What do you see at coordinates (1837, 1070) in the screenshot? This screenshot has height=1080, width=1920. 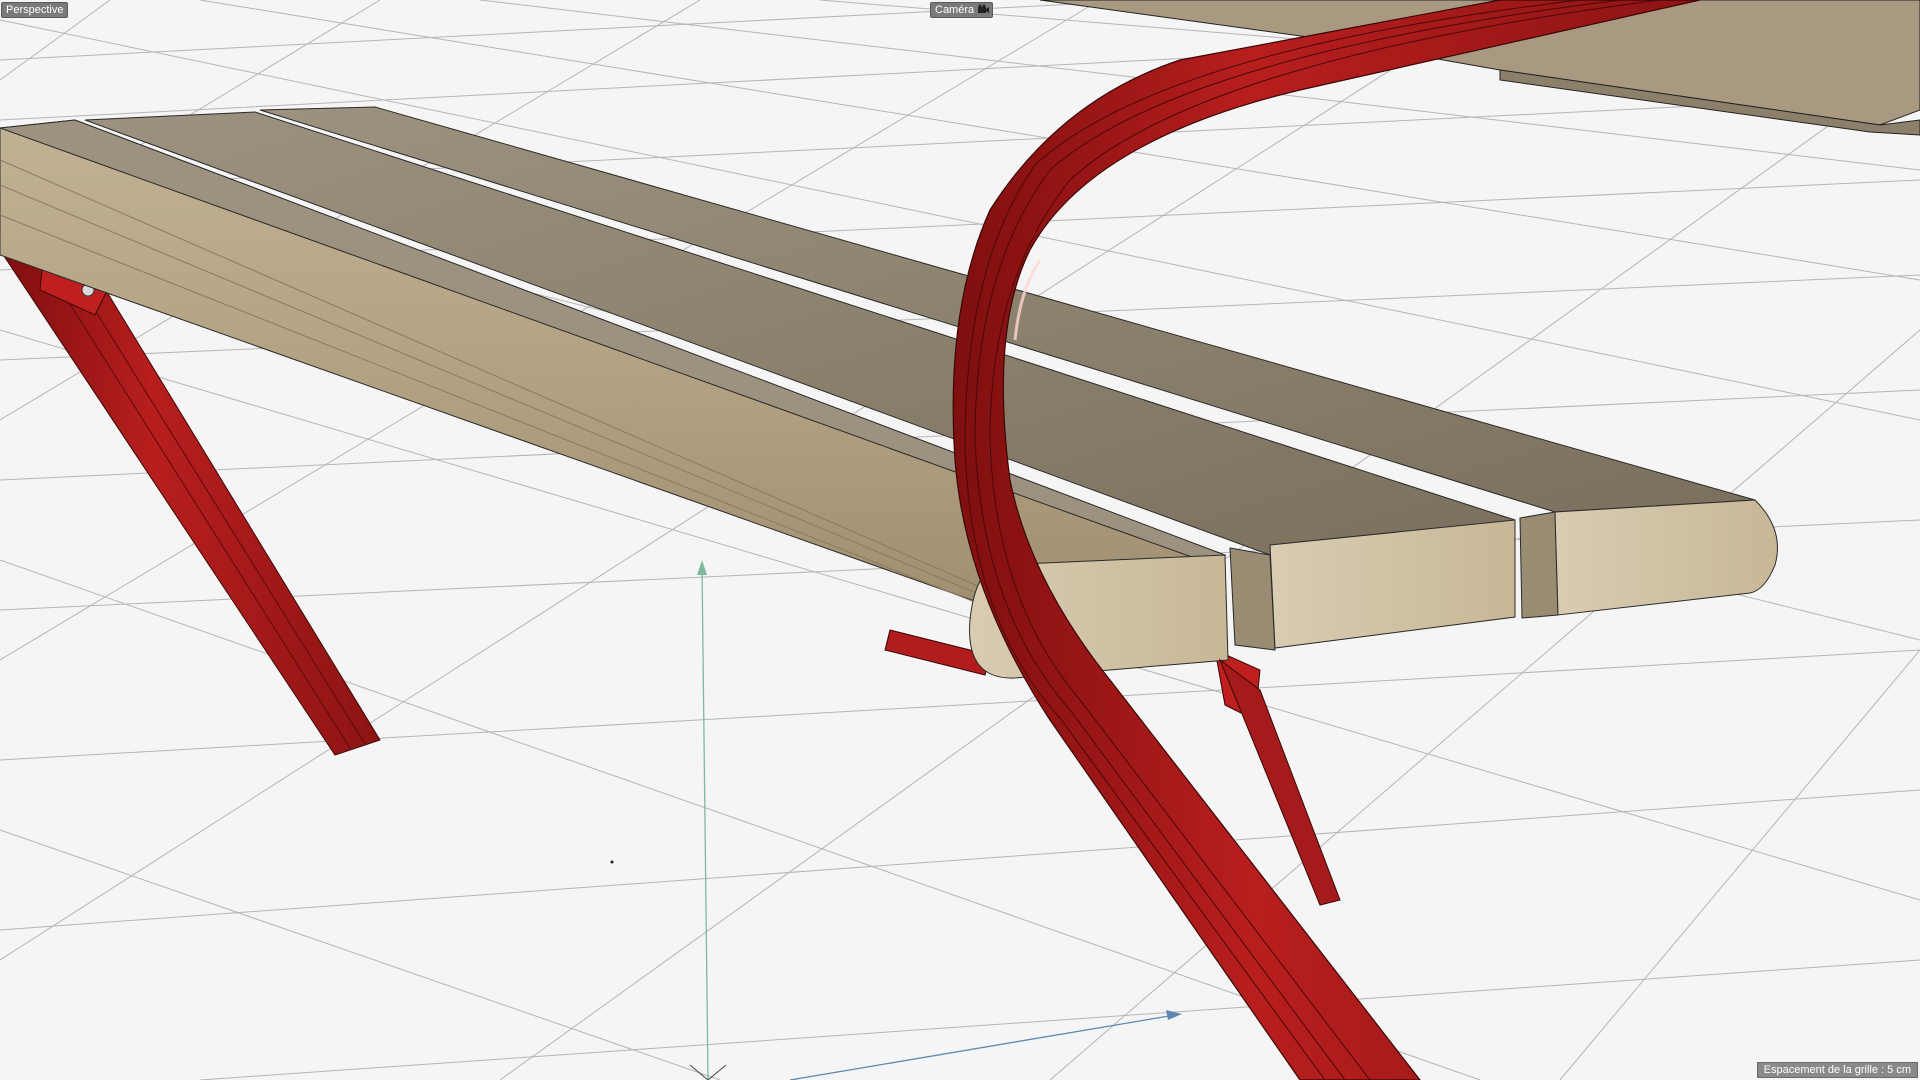 I see `grid-spacing-status: Espacement de la grille : 5 cm` at bounding box center [1837, 1070].